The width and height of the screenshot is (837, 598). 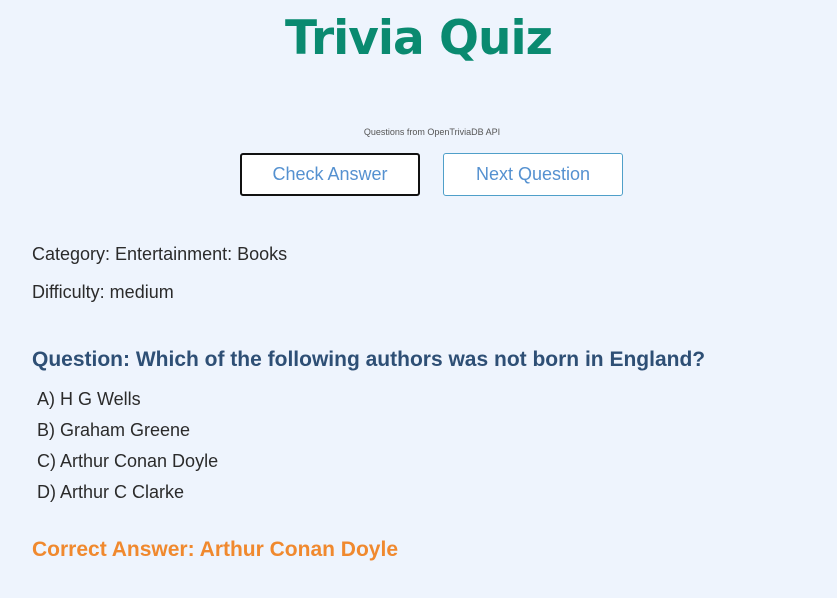 What do you see at coordinates (330, 174) in the screenshot?
I see `check-answer-button: Check Answer` at bounding box center [330, 174].